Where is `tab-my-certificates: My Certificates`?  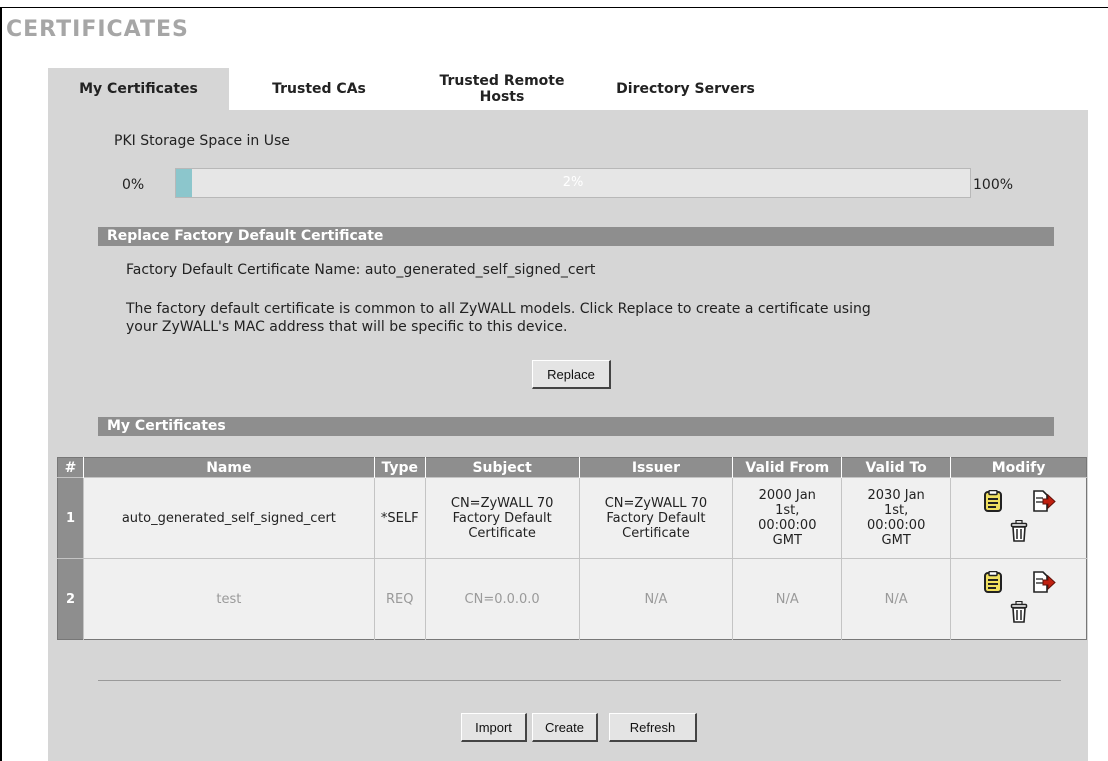 tab-my-certificates: My Certificates is located at coordinates (138, 89).